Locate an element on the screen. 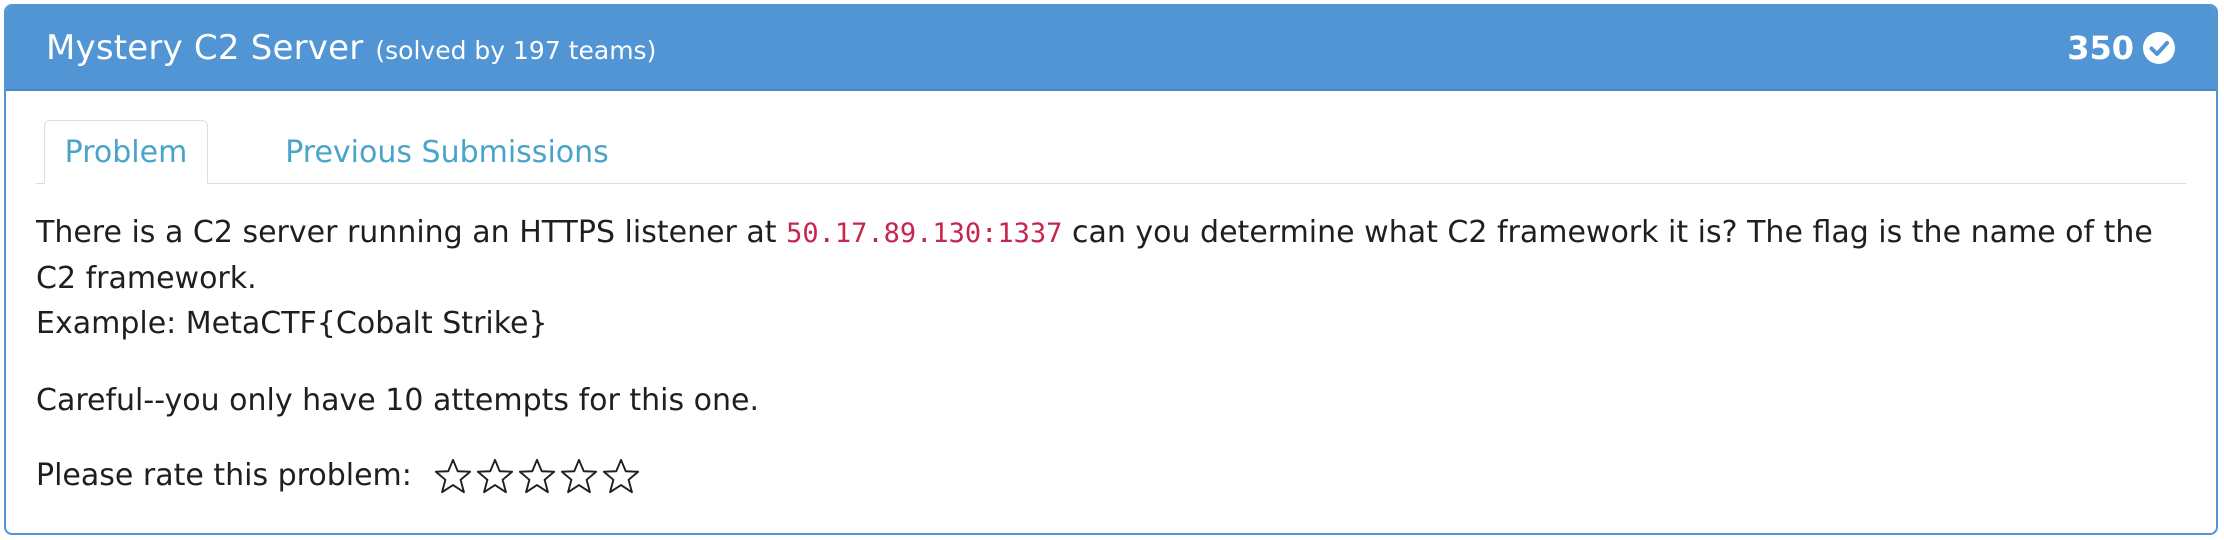  tab-previous-submissions: Previous Submissions is located at coordinates (447, 152).